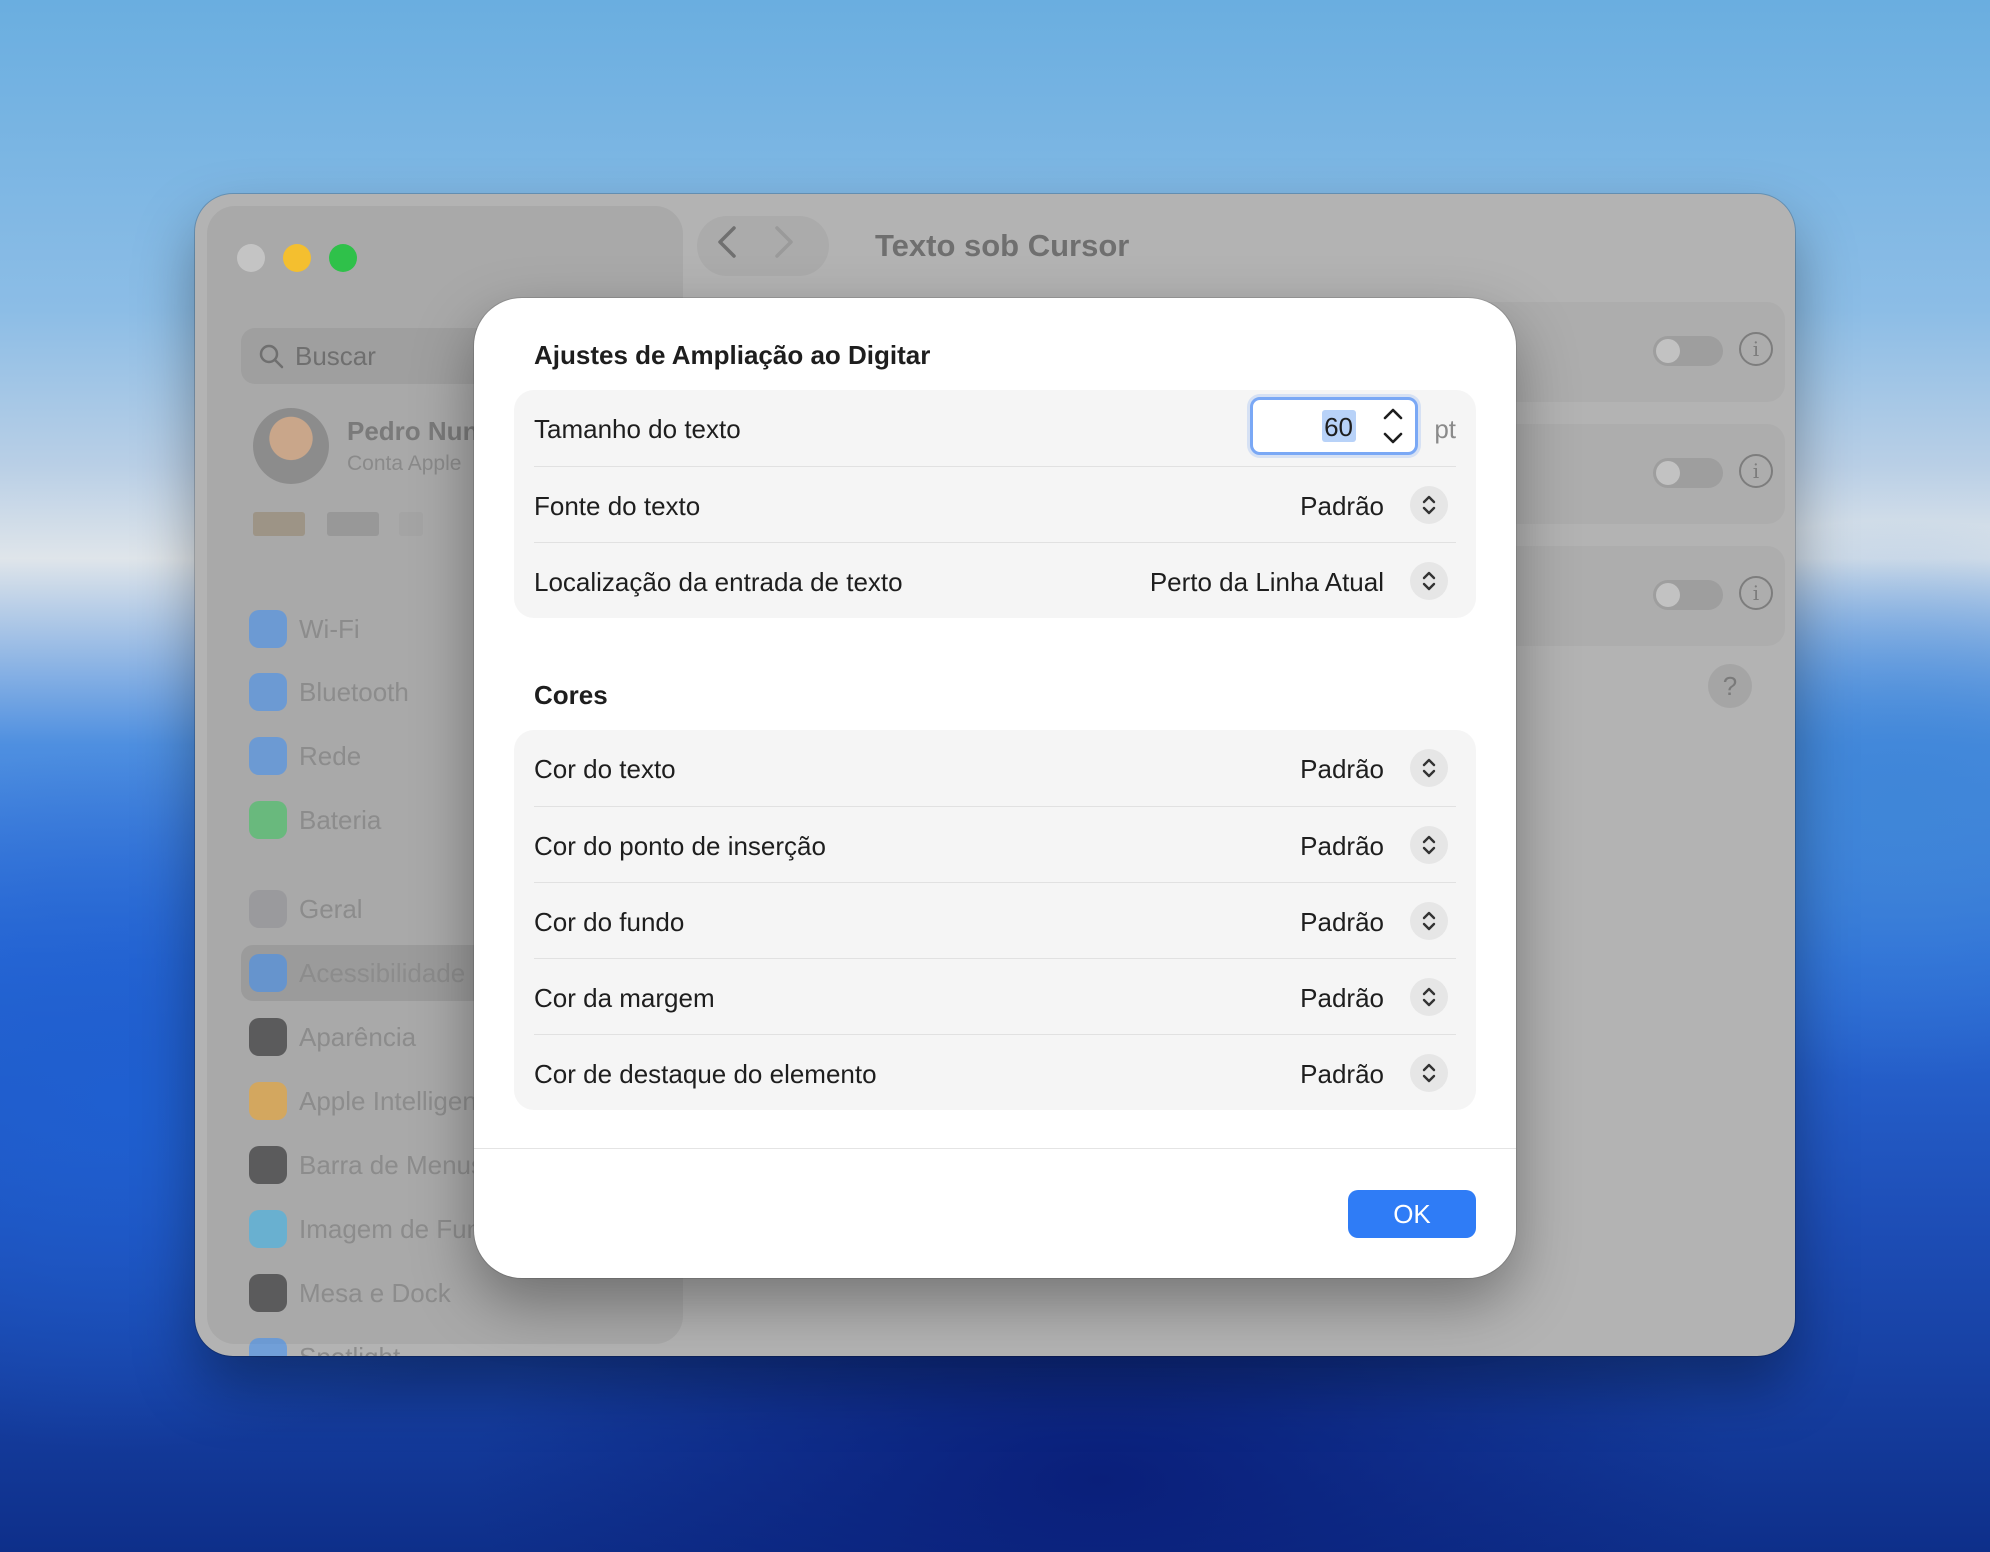  Describe the element at coordinates (637, 429) in the screenshot. I see `text-size-label: Tamanho do texto` at that location.